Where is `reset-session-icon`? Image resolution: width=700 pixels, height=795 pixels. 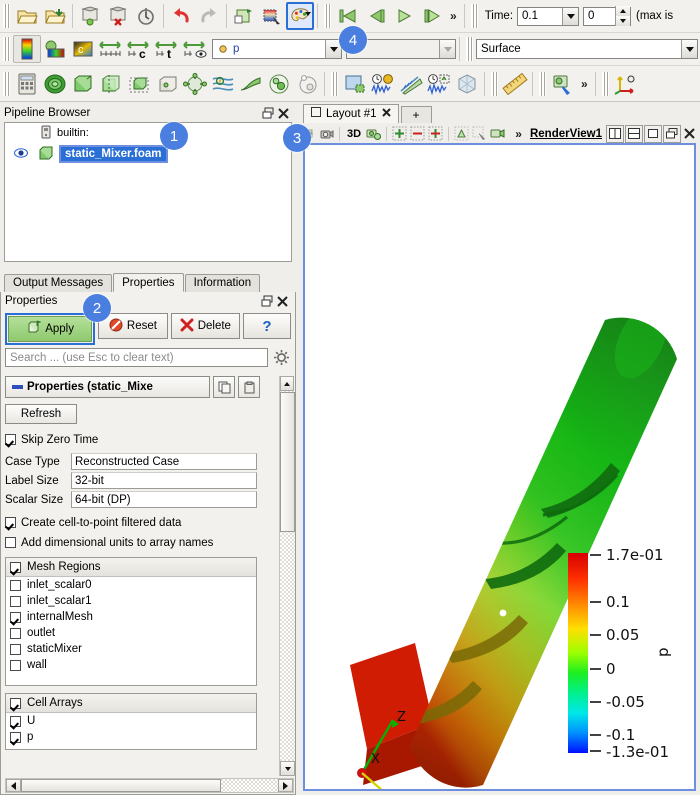
reset-session-icon is located at coordinates (146, 16).